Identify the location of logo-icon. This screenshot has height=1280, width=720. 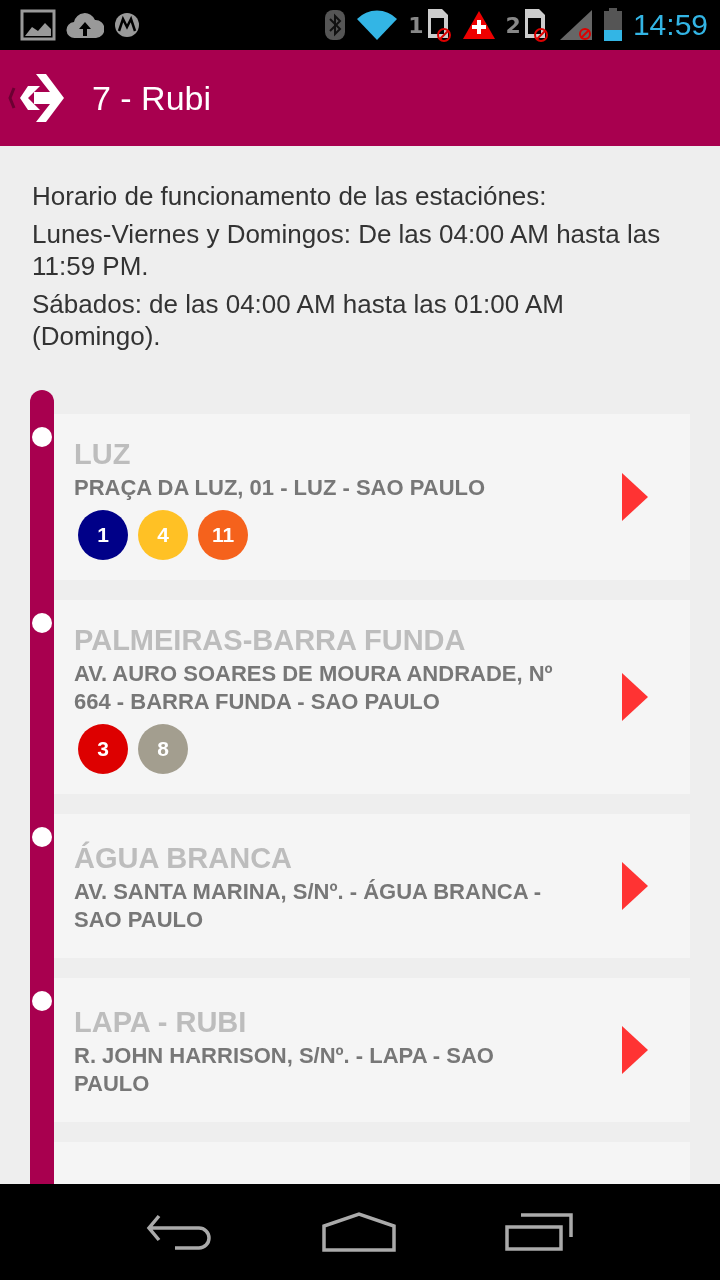
(127, 25).